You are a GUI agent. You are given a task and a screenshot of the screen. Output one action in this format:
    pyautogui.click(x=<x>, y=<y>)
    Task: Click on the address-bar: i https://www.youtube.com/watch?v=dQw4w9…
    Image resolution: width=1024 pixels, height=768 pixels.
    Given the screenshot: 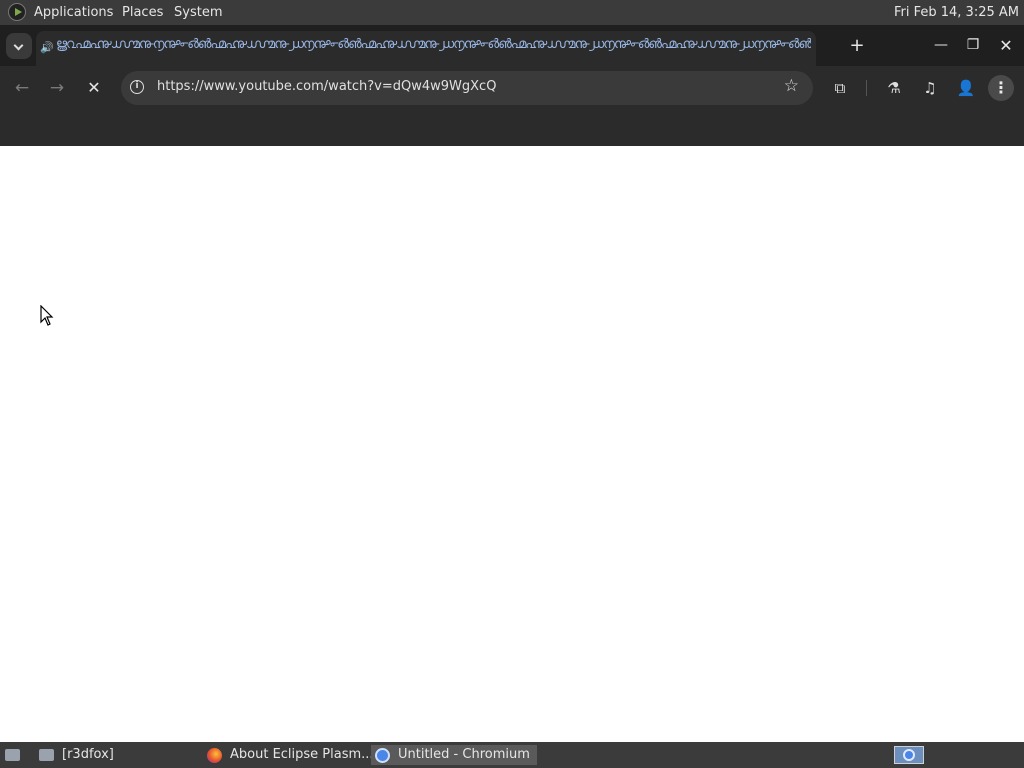 What is the action you would take?
    pyautogui.click(x=467, y=88)
    